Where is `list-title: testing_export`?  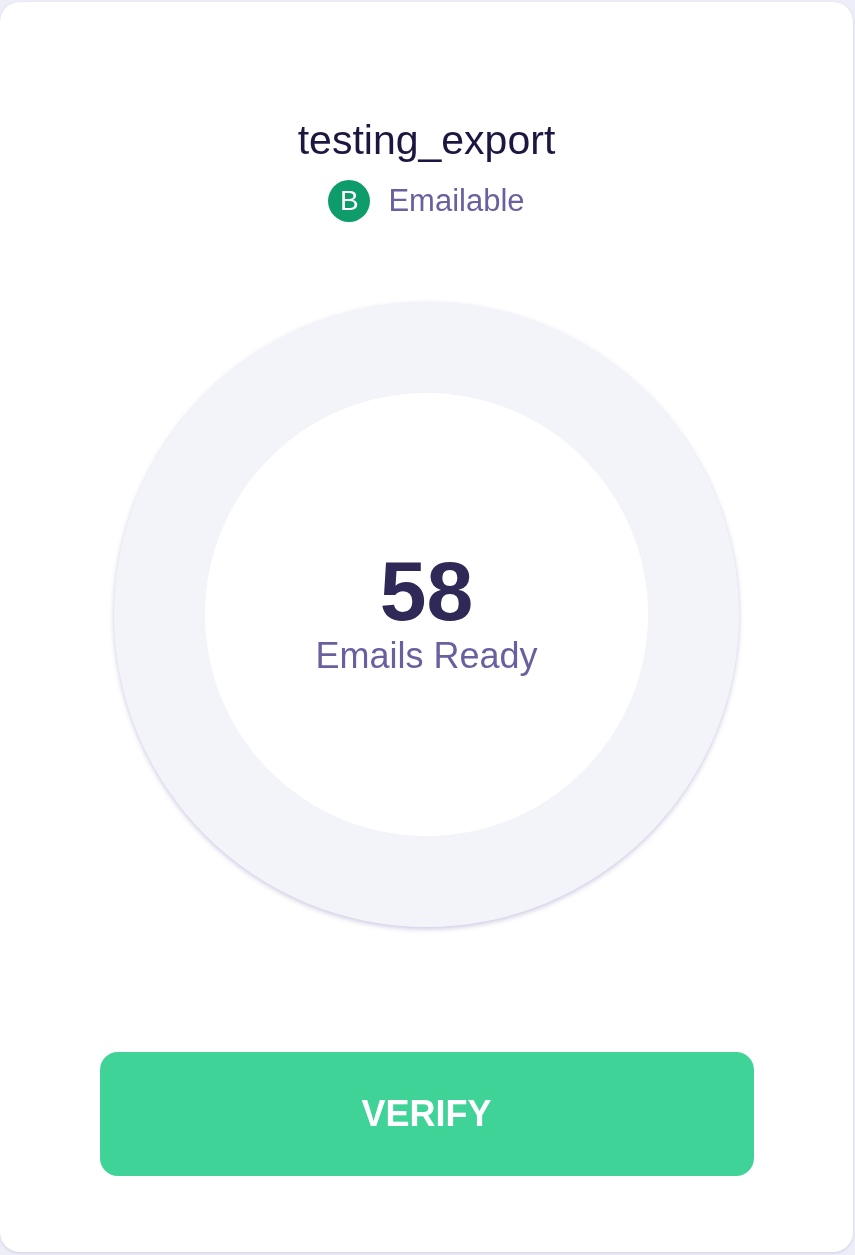 list-title: testing_export is located at coordinates (426, 140).